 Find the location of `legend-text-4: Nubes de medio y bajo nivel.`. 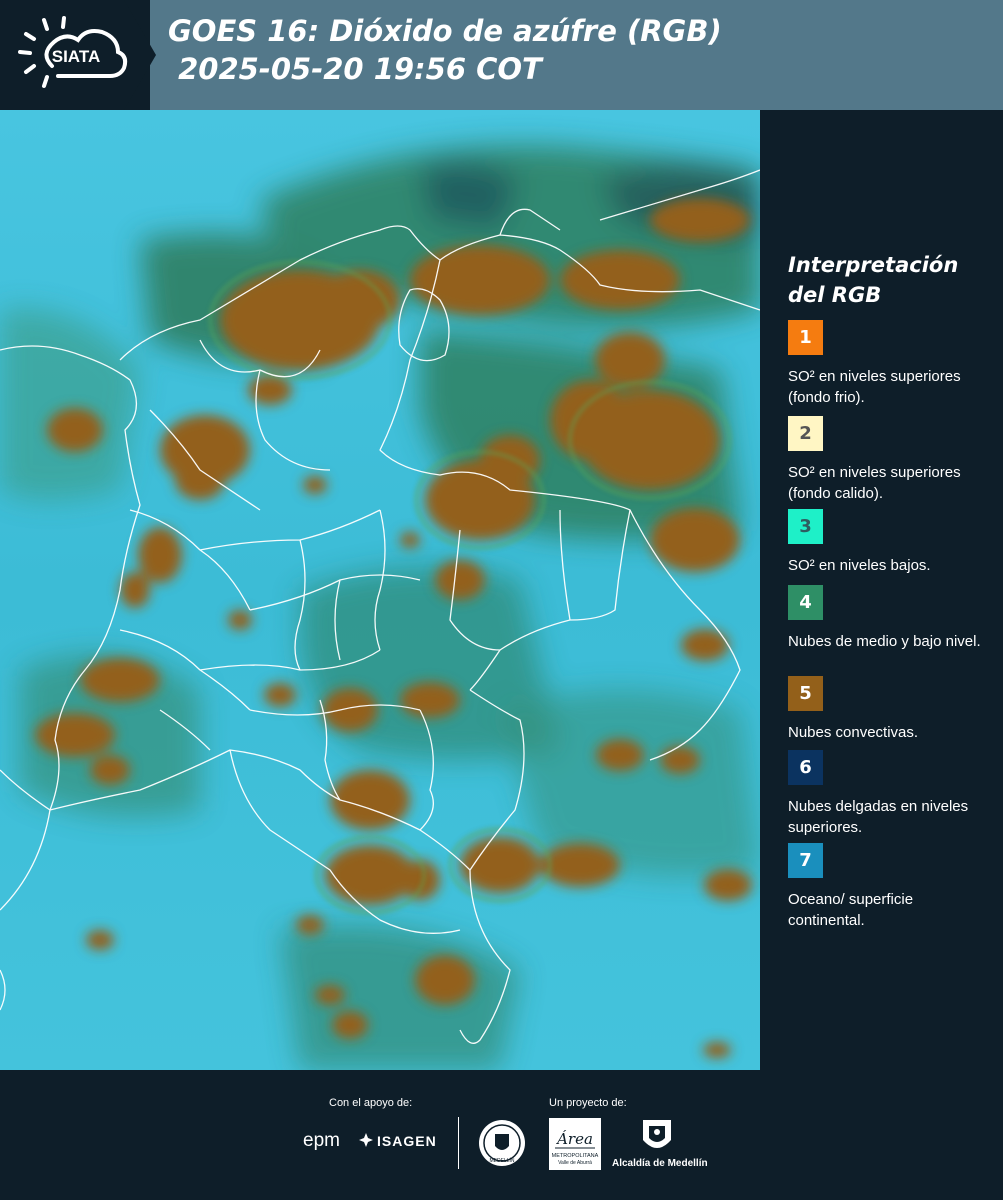

legend-text-4: Nubes de medio y bajo nivel. is located at coordinates (884, 641).